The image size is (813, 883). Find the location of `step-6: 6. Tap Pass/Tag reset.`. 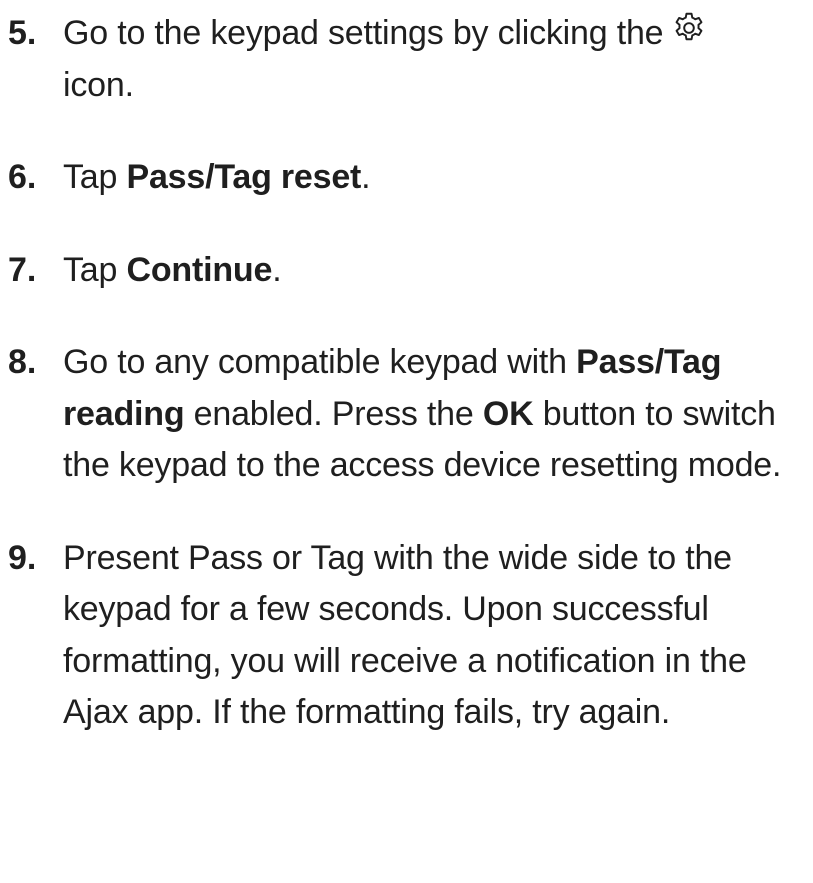

step-6: 6. Tap Pass/Tag reset. is located at coordinates (408, 178).